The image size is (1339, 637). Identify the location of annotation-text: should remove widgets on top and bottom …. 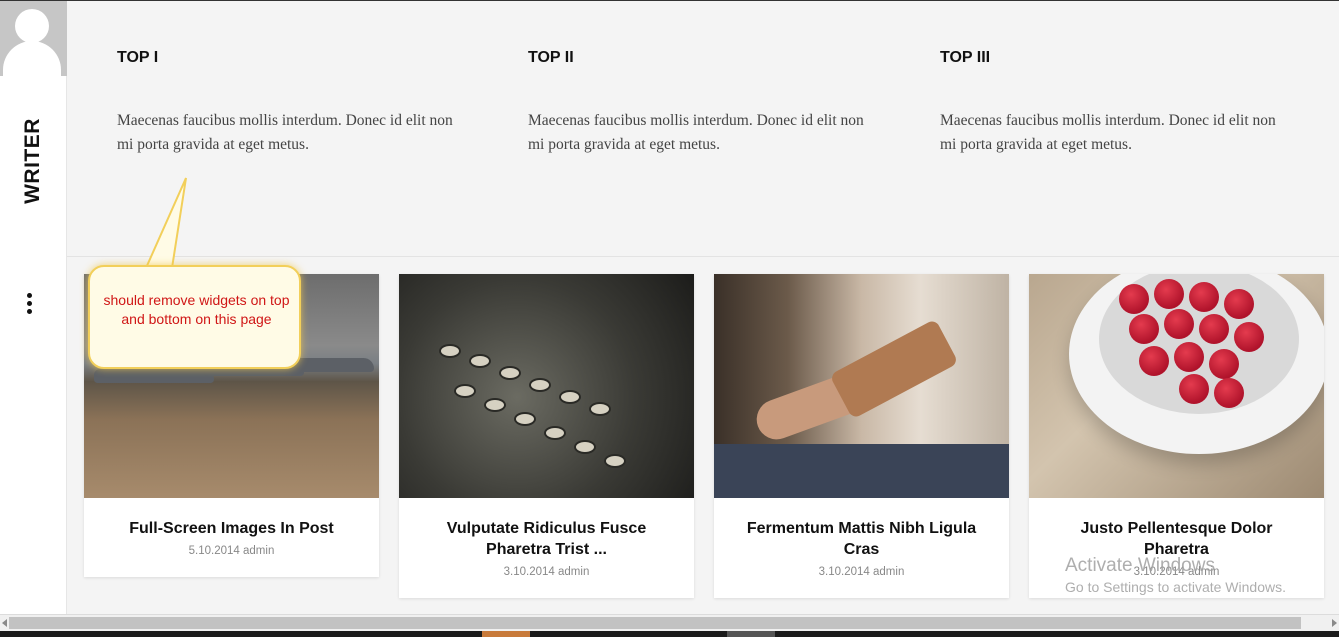
(196, 309).